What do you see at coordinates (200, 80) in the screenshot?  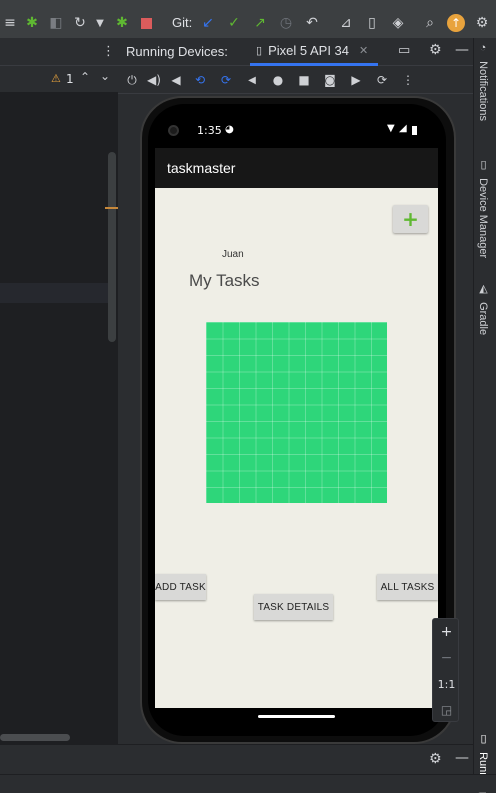 I see `rotate-left-icon: ⟲` at bounding box center [200, 80].